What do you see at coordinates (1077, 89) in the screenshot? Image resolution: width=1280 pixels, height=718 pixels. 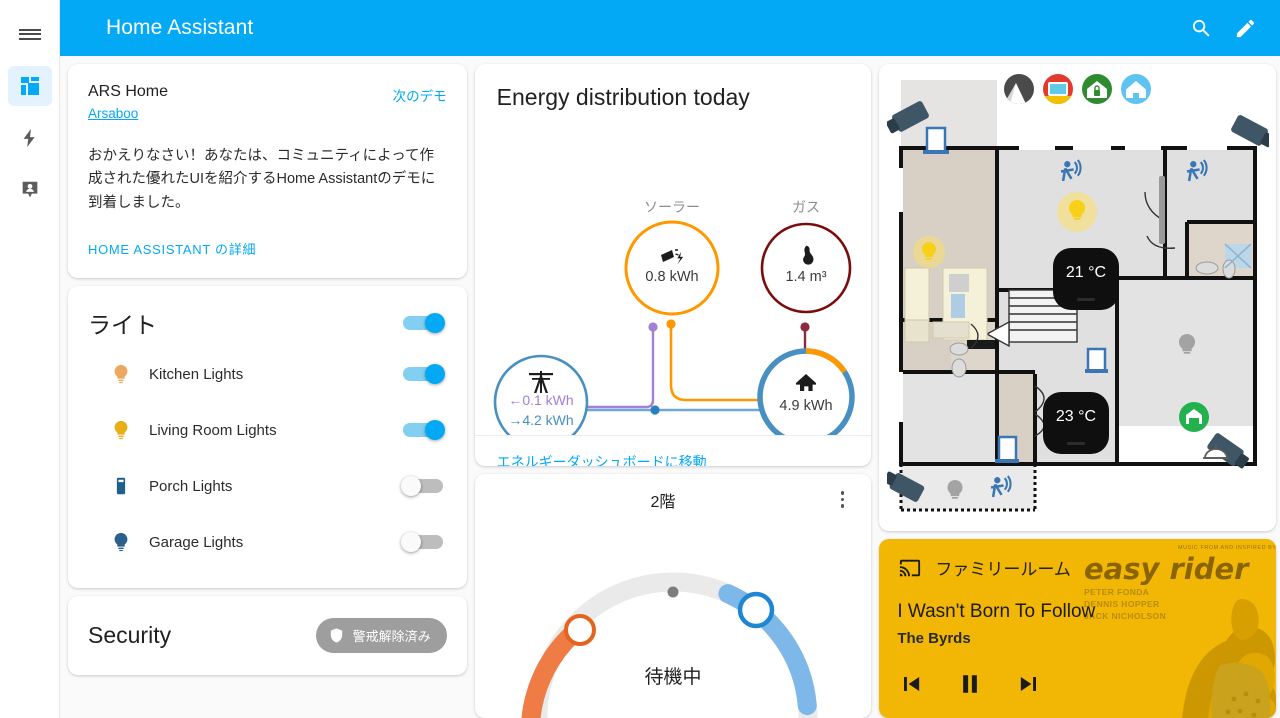 I see `floorplan-badges` at bounding box center [1077, 89].